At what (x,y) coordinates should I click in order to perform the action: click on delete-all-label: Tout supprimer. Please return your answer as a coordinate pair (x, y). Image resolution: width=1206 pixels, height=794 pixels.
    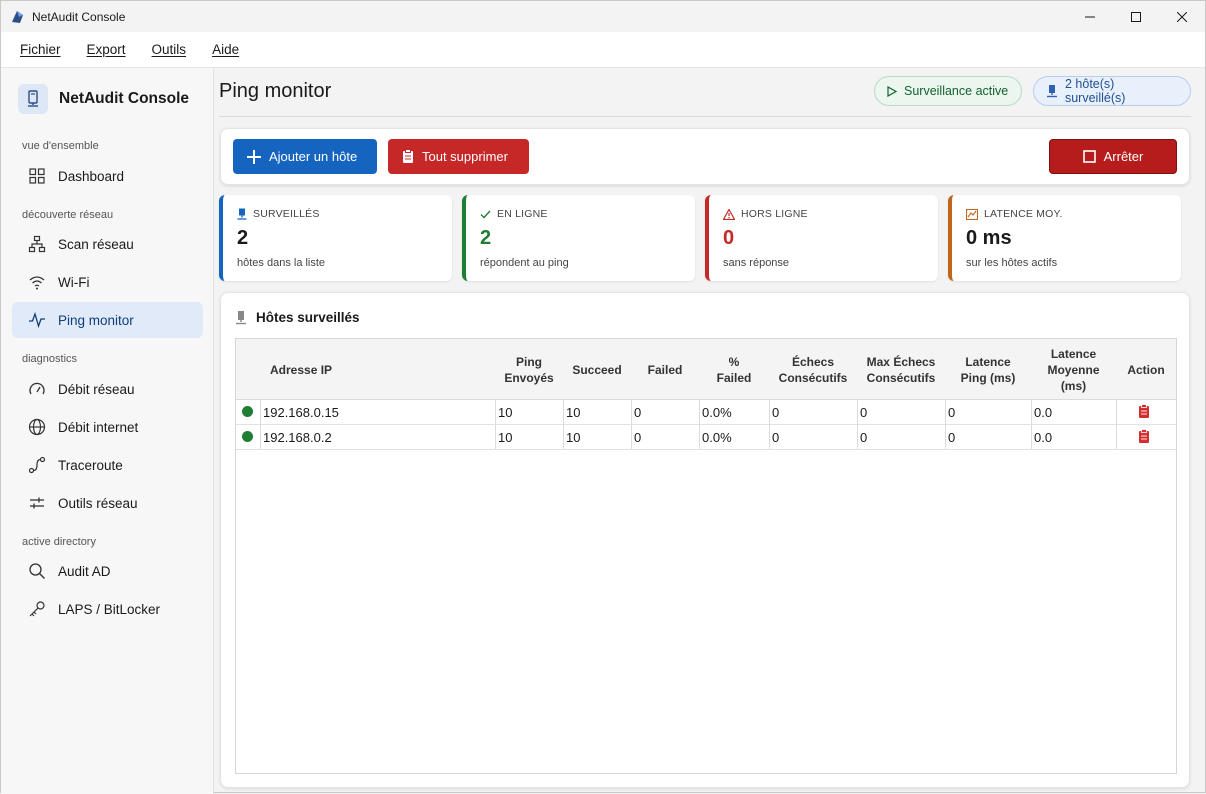
    Looking at the image, I should click on (465, 156).